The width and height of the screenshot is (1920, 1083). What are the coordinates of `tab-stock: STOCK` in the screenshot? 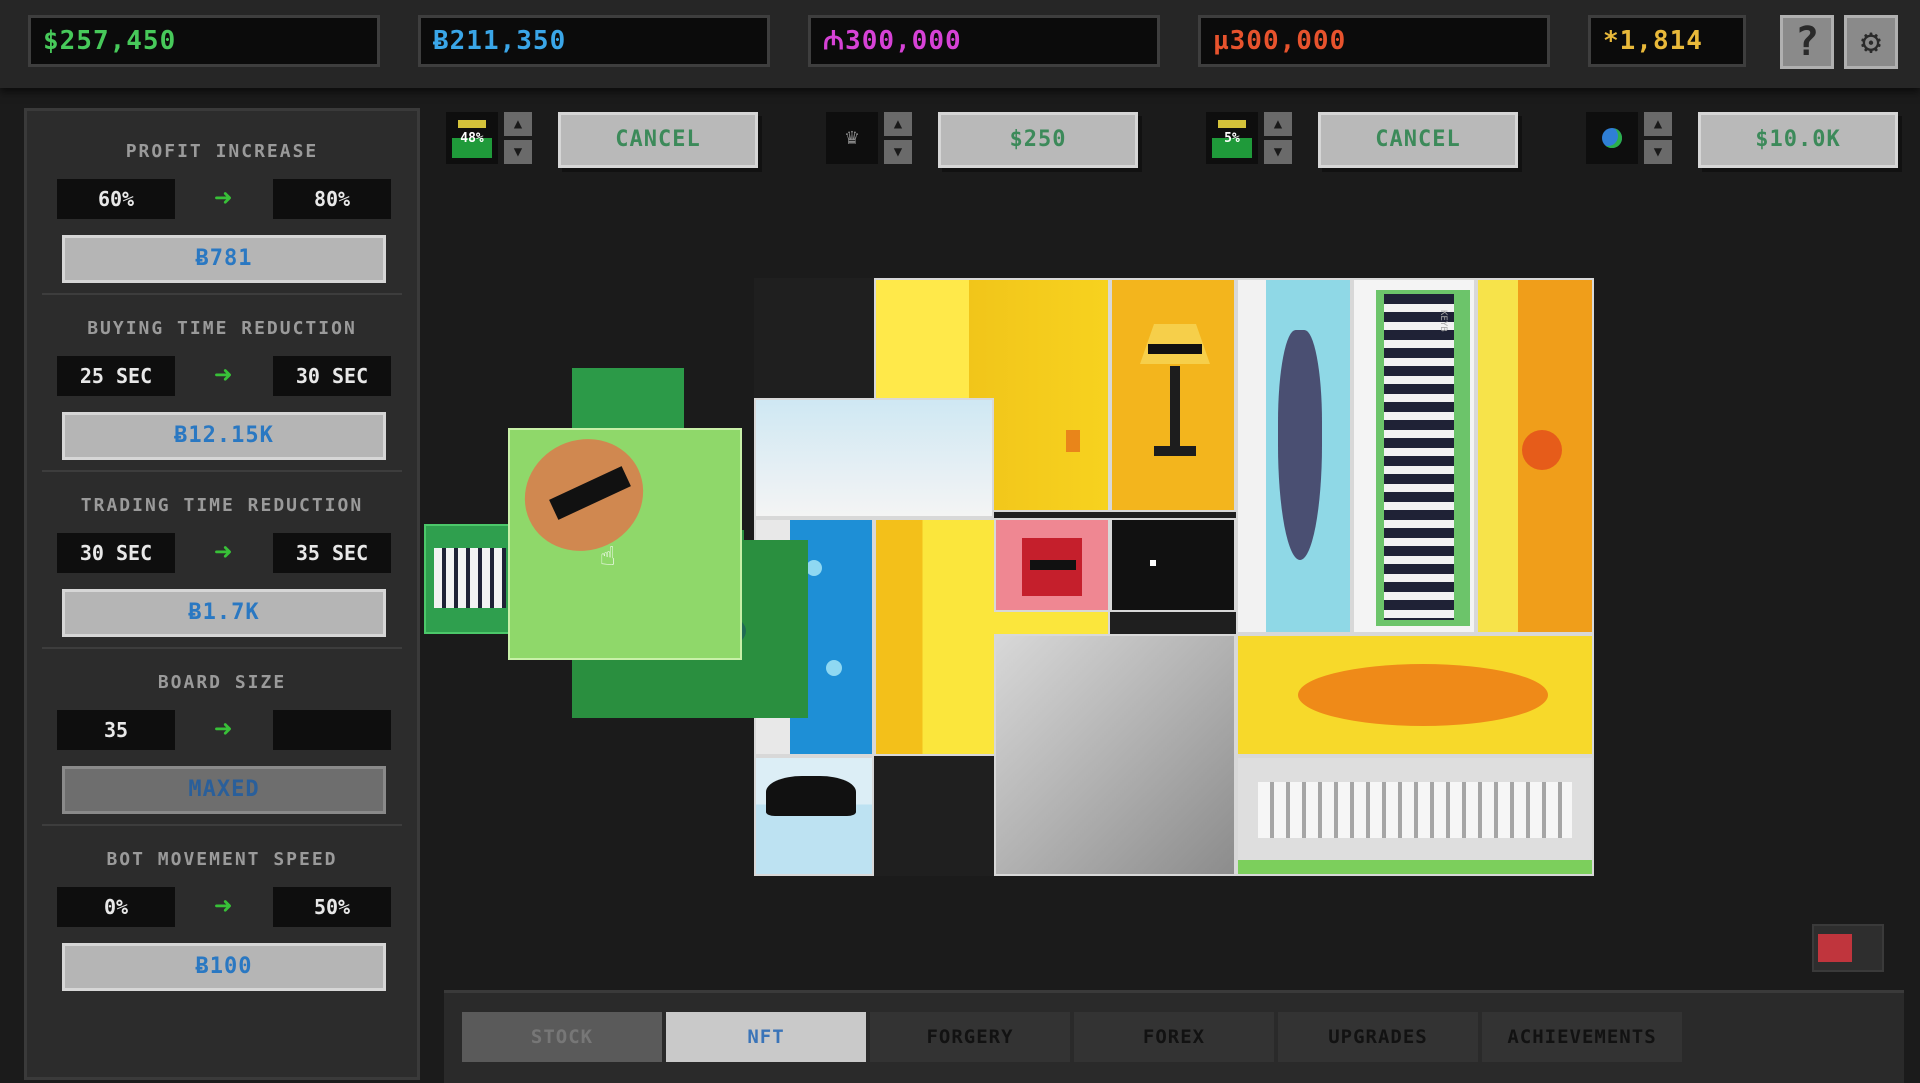 It's located at (562, 1037).